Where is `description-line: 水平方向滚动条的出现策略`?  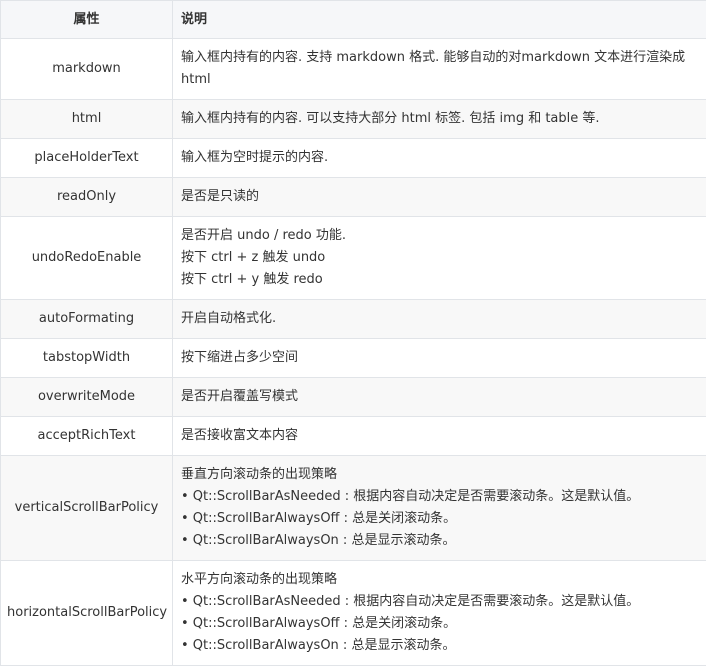
description-line: 水平方向滚动条的出现策略 is located at coordinates (439, 580).